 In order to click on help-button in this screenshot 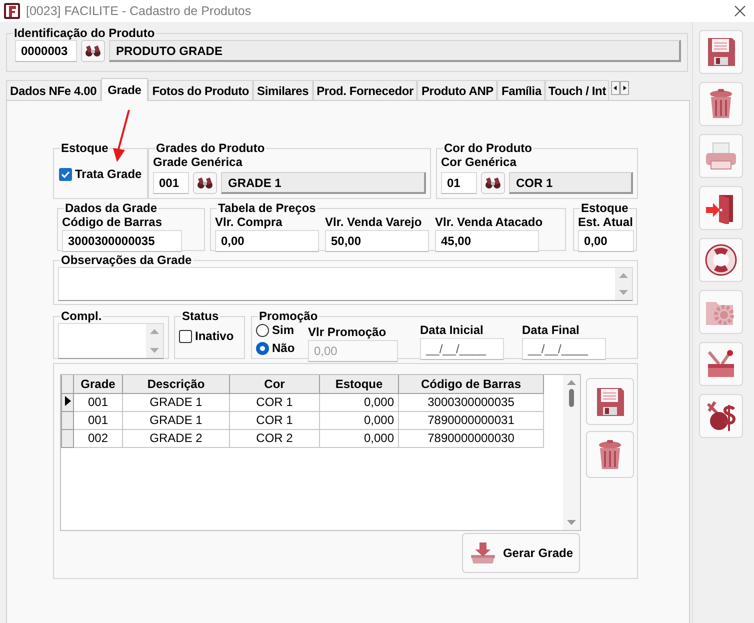, I will do `click(721, 260)`.